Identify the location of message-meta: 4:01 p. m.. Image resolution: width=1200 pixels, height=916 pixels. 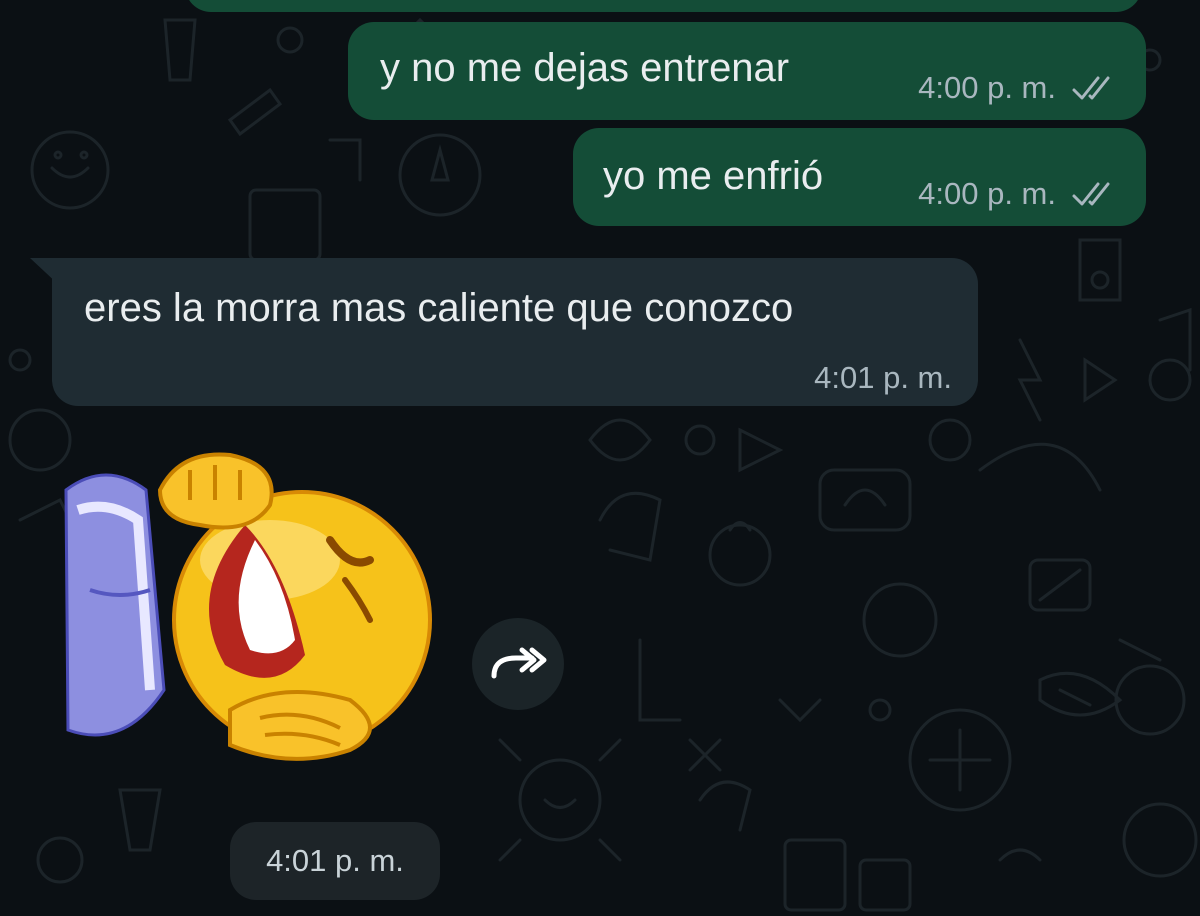
(883, 378).